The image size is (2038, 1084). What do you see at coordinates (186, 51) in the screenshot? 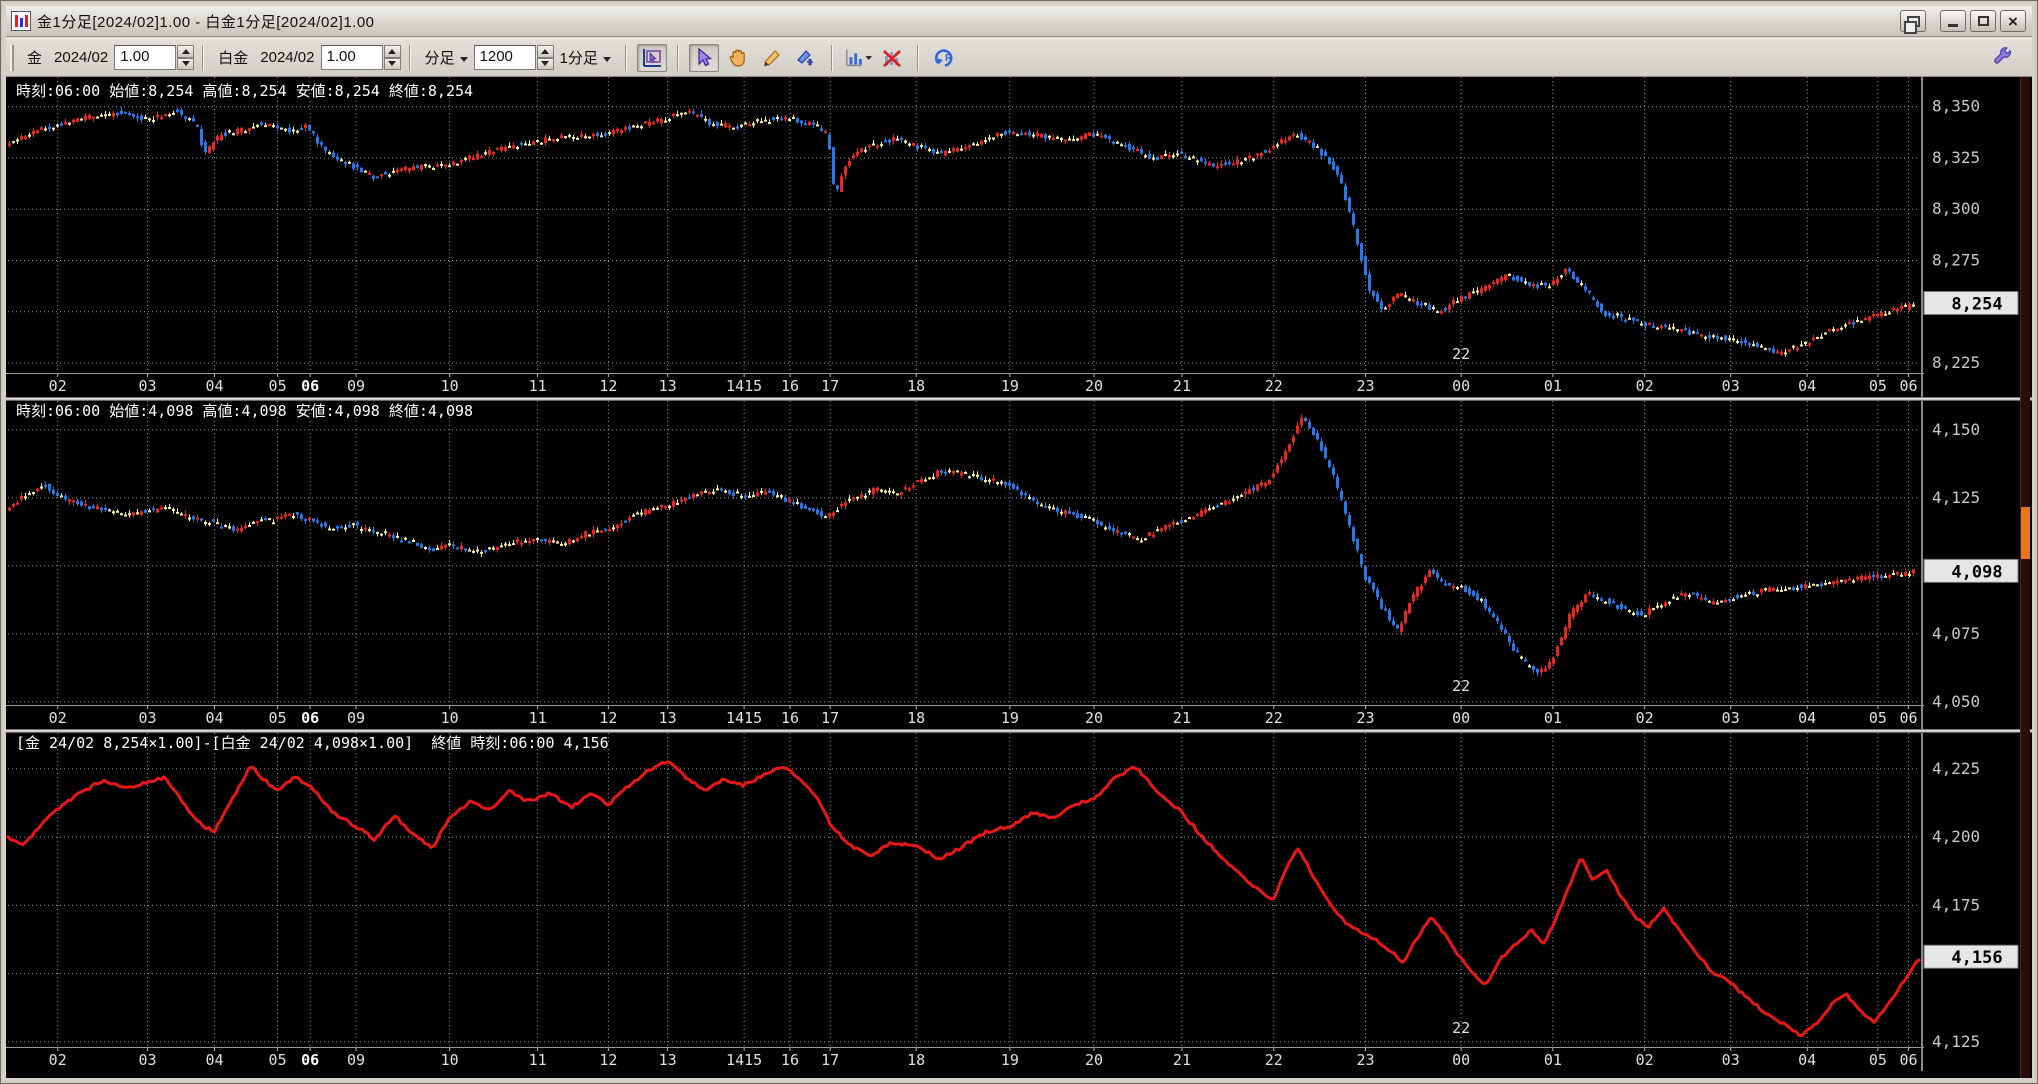
I see `gold-multiplier-up-button` at bounding box center [186, 51].